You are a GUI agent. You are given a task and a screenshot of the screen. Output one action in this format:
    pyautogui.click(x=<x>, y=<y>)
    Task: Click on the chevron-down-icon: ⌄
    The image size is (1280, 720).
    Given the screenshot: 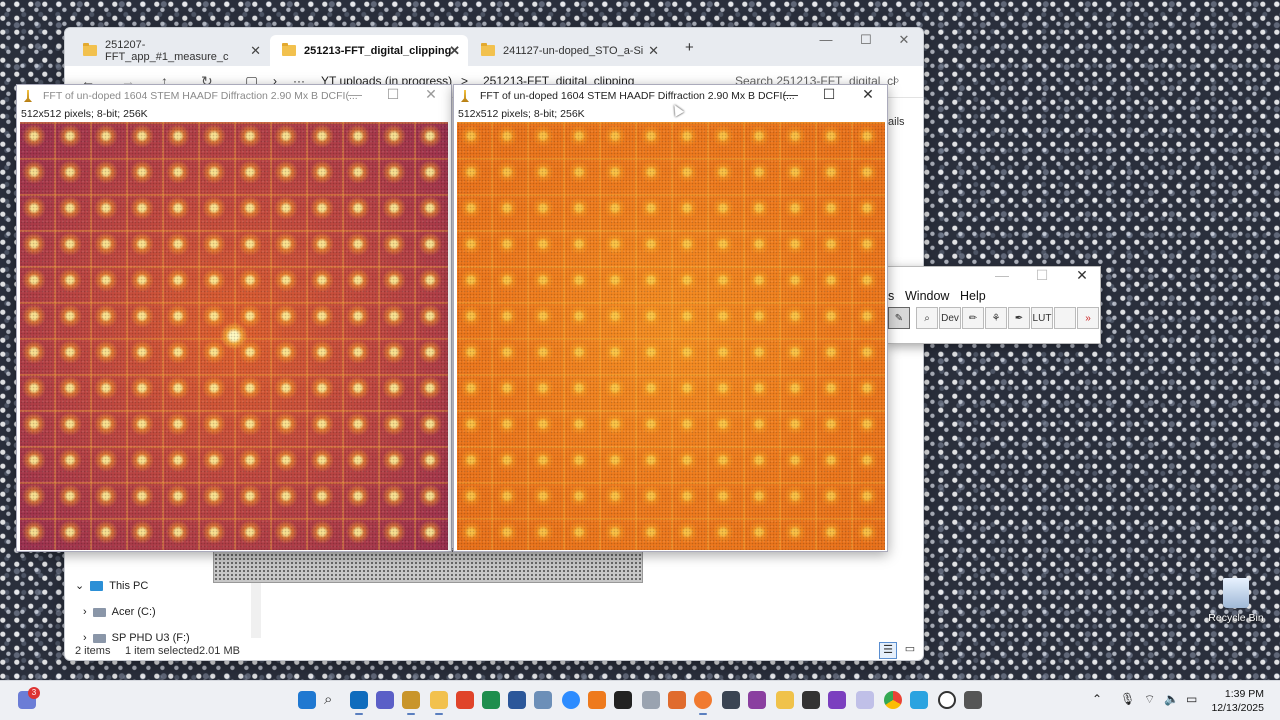 What is the action you would take?
    pyautogui.click(x=79, y=585)
    